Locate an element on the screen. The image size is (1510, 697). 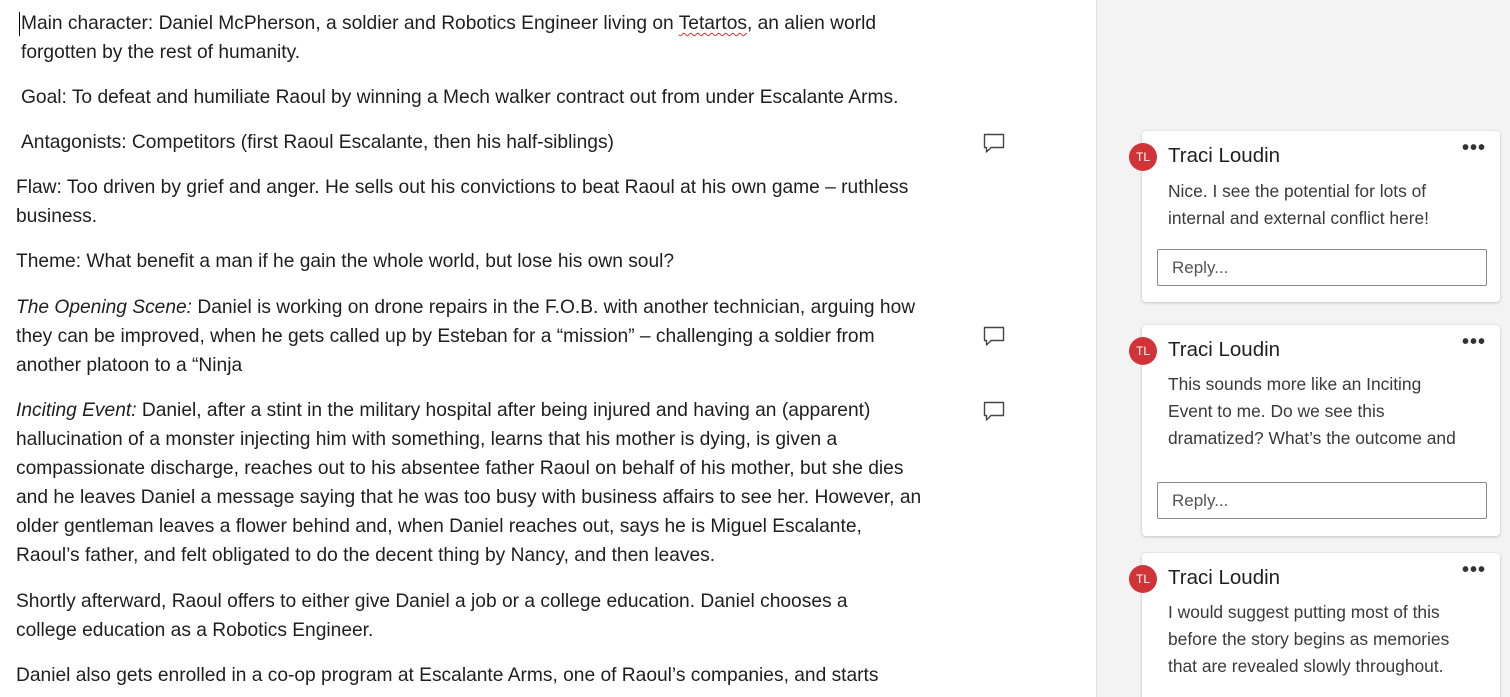
comment-text-line: This sounds more like an Inciting is located at coordinates (1295, 384).